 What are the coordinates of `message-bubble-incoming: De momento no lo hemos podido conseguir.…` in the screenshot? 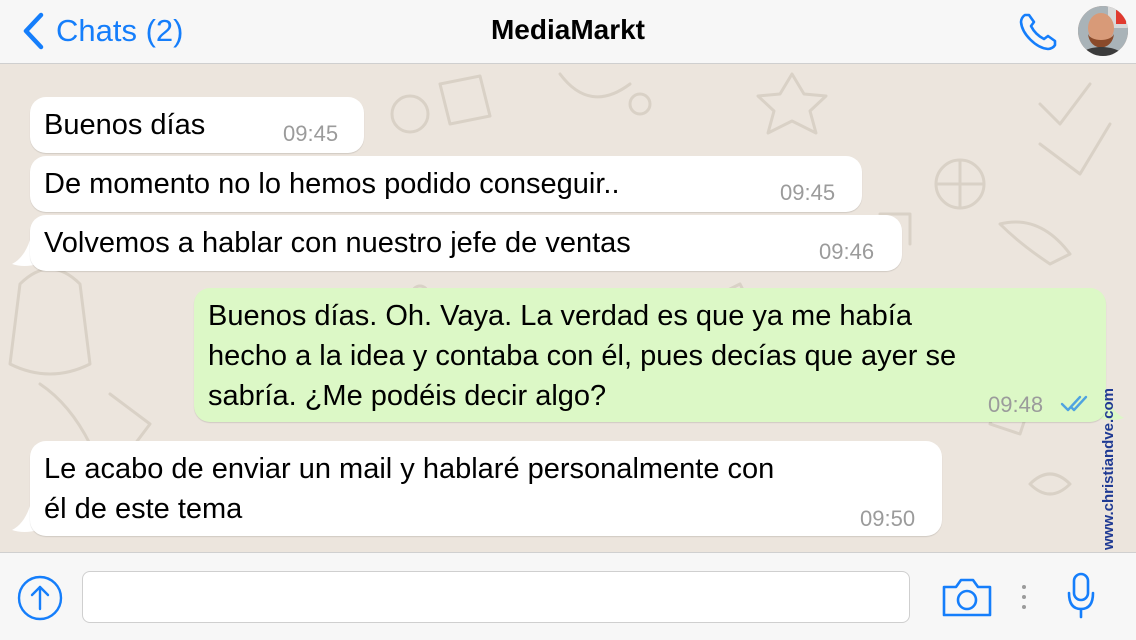 It's located at (446, 184).